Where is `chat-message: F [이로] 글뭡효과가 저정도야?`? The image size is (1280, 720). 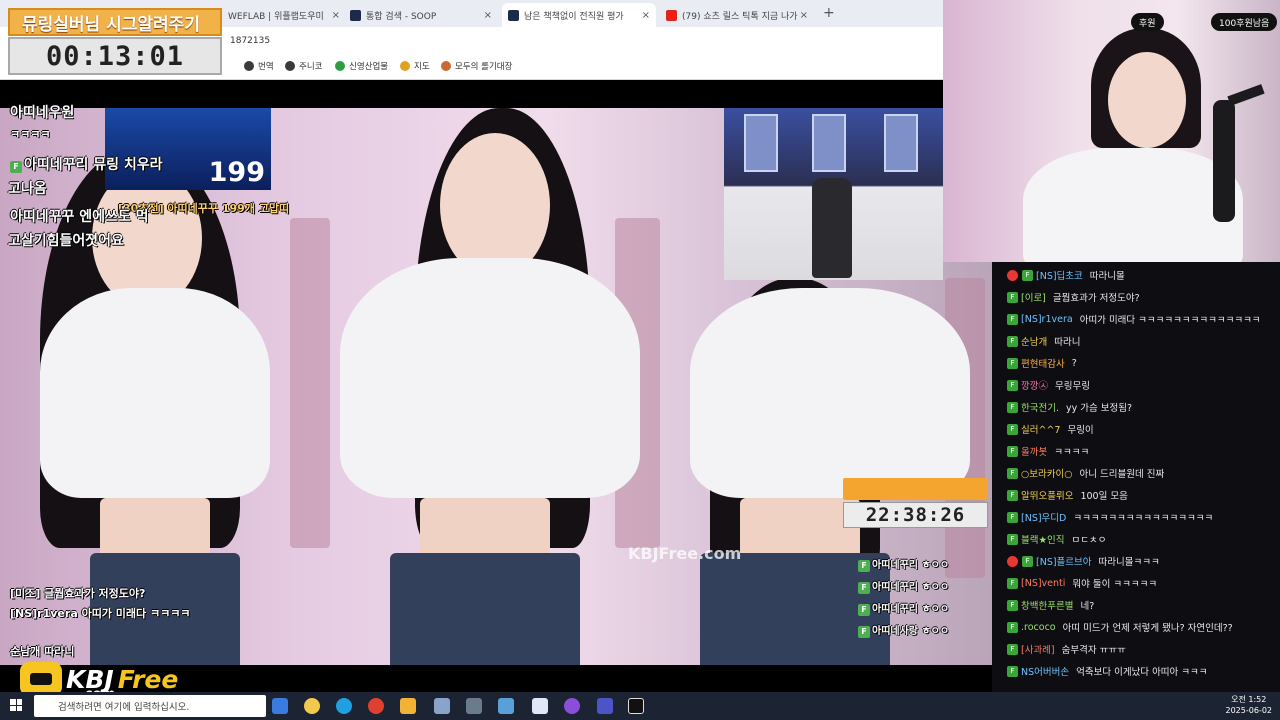 chat-message: F [이로] 글뭡효과가 저정도야? is located at coordinates (1073, 297).